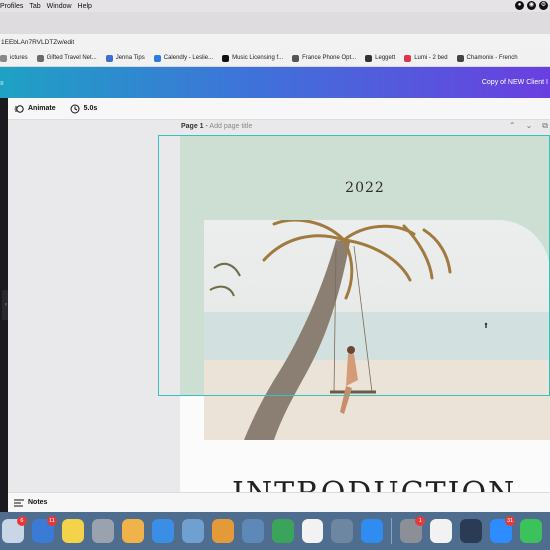 The width and height of the screenshot is (550, 550). What do you see at coordinates (130, 58) in the screenshot?
I see `bookmark-label: Jenna Tips` at bounding box center [130, 58].